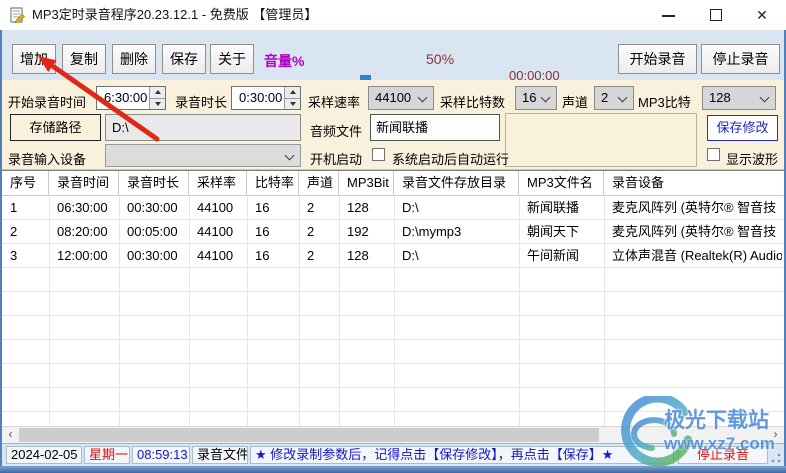 This screenshot has height=473, width=786. I want to click on toolbar-button-3: 保存, so click(184, 59).